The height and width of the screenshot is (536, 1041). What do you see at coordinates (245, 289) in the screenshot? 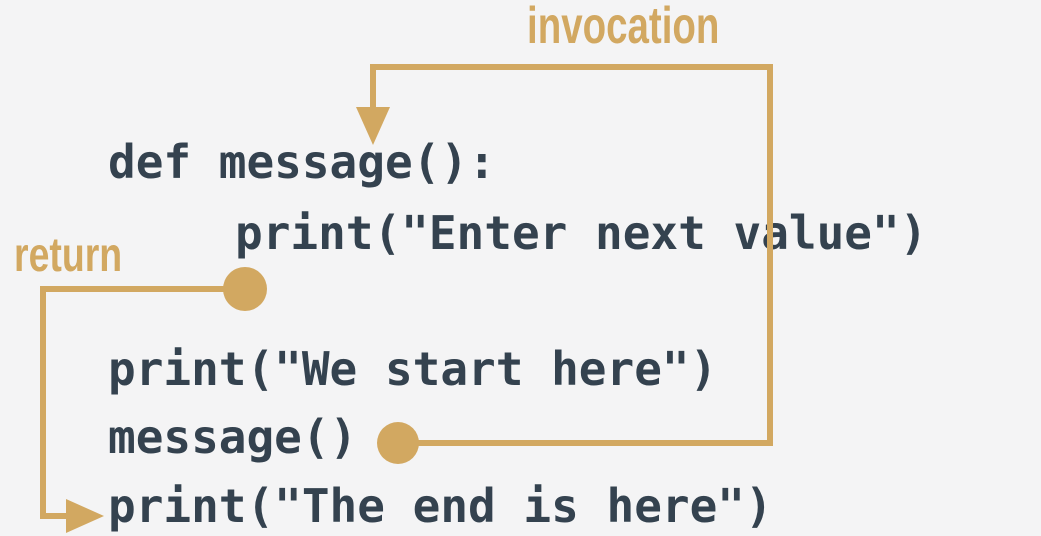
I see `return-start-dot` at bounding box center [245, 289].